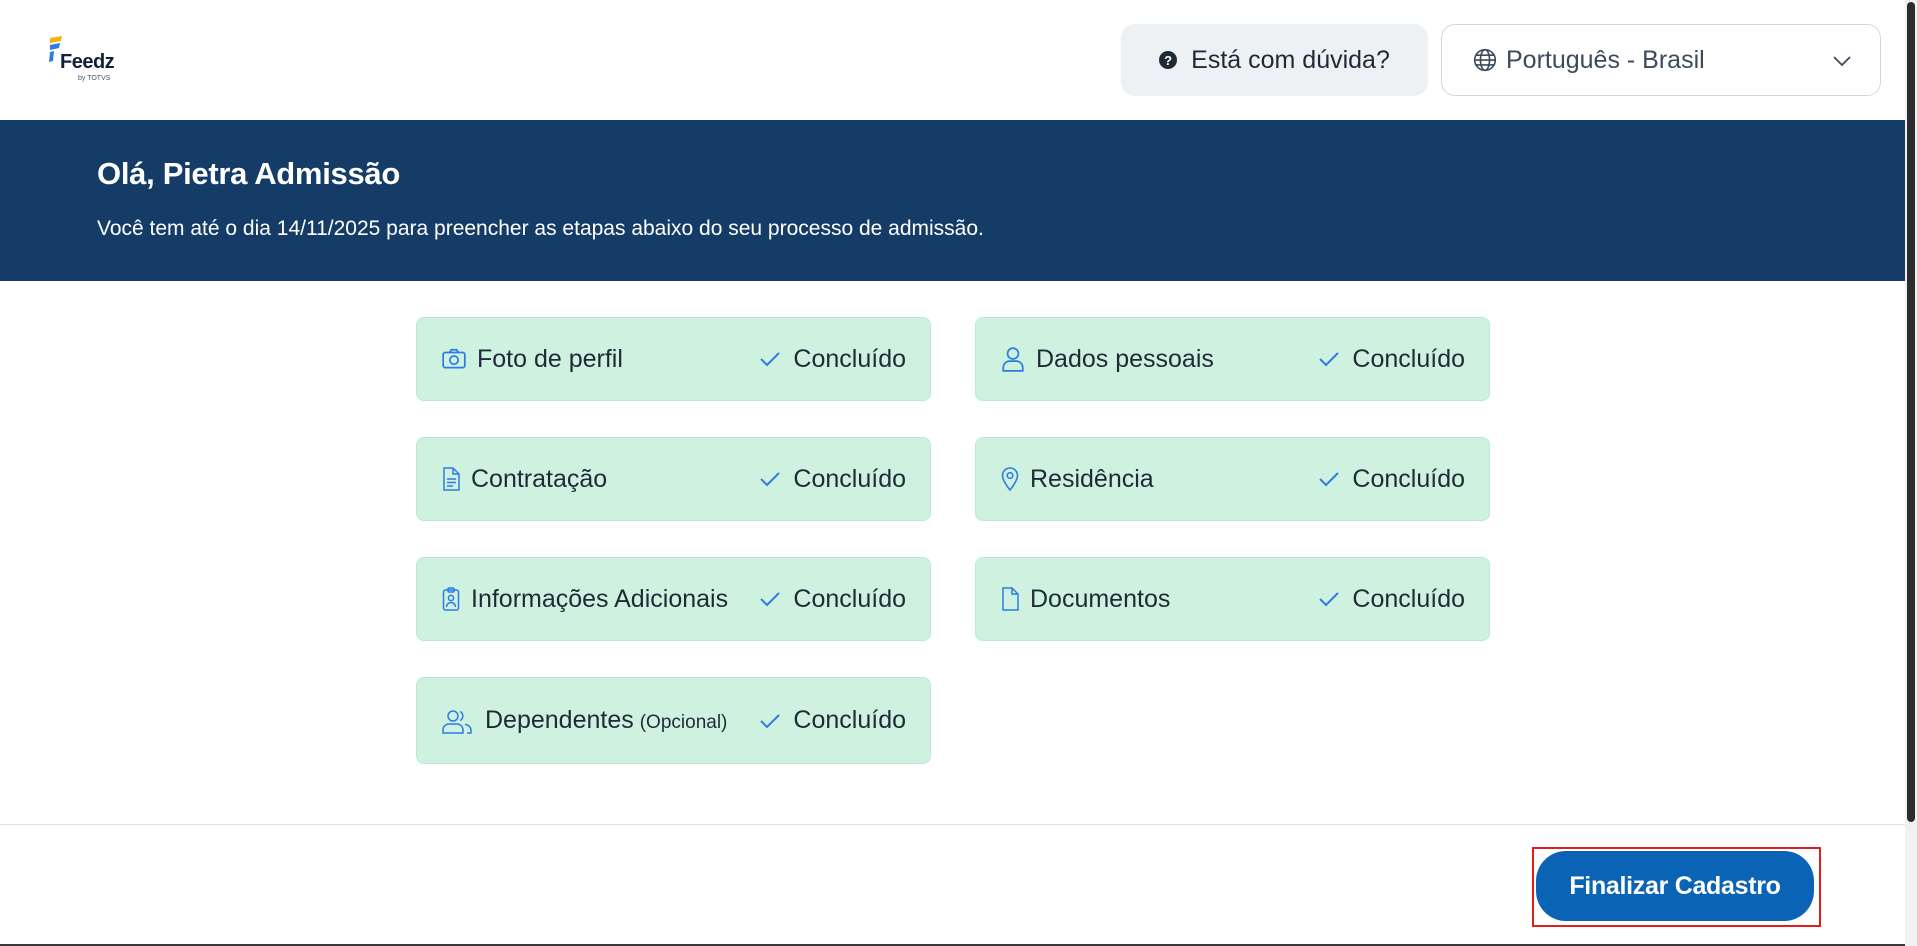 This screenshot has height=946, width=1917. What do you see at coordinates (1232, 479) in the screenshot?
I see `step-card-residencia: Residência Concluído` at bounding box center [1232, 479].